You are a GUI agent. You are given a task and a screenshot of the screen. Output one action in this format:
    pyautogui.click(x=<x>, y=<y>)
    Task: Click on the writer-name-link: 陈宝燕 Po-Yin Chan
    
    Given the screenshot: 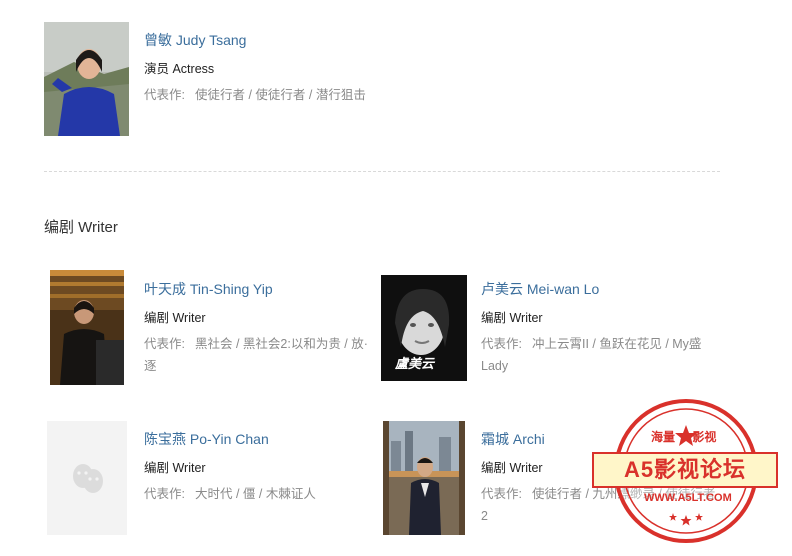 What is the action you would take?
    pyautogui.click(x=206, y=439)
    